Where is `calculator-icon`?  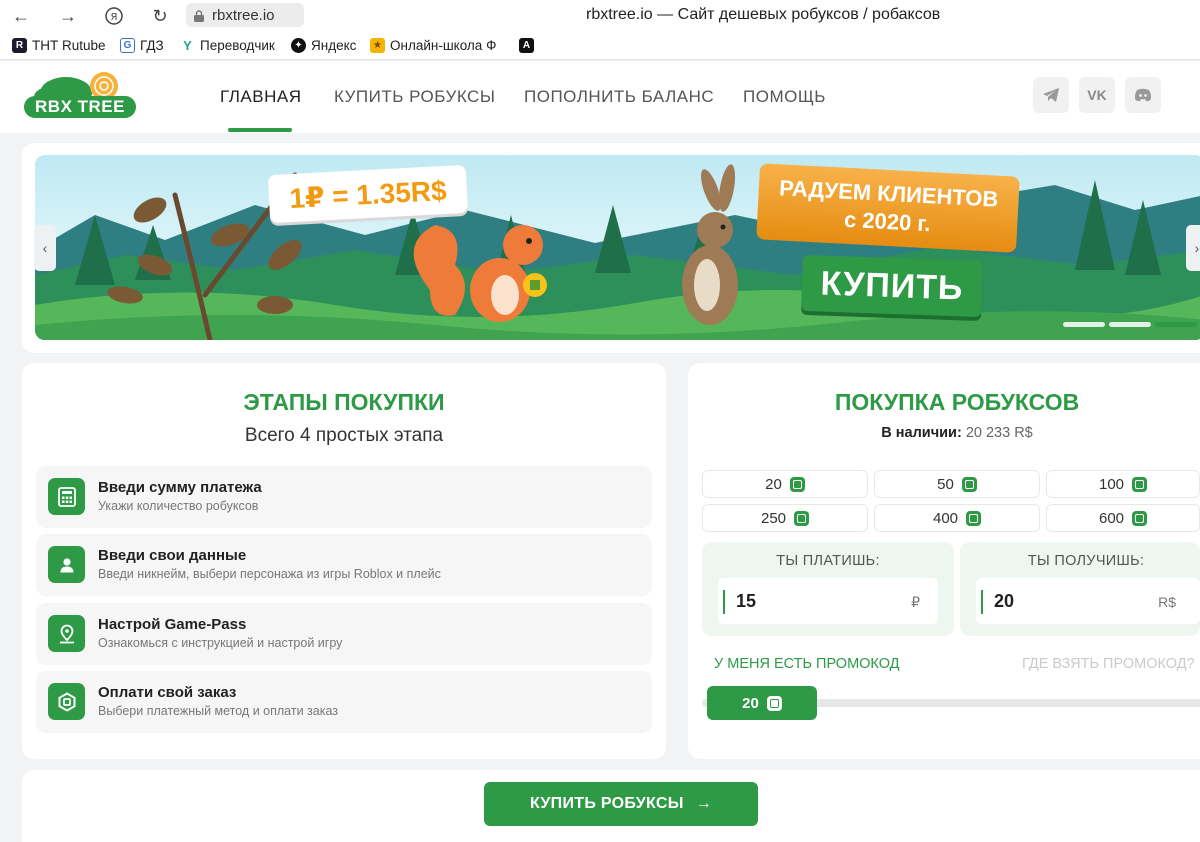 calculator-icon is located at coordinates (66, 496).